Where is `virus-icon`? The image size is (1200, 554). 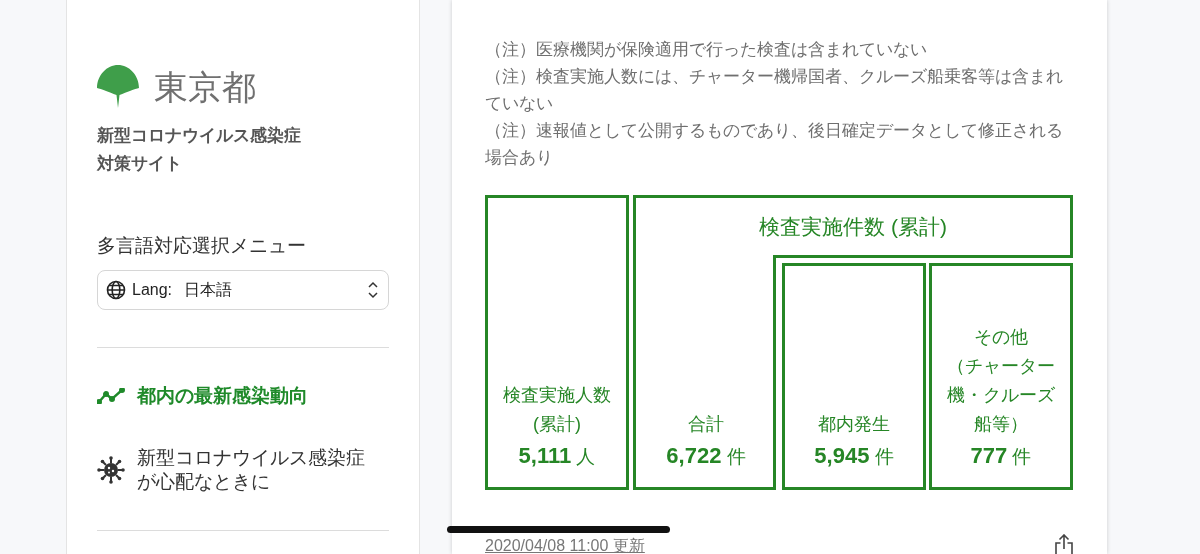 virus-icon is located at coordinates (111, 470).